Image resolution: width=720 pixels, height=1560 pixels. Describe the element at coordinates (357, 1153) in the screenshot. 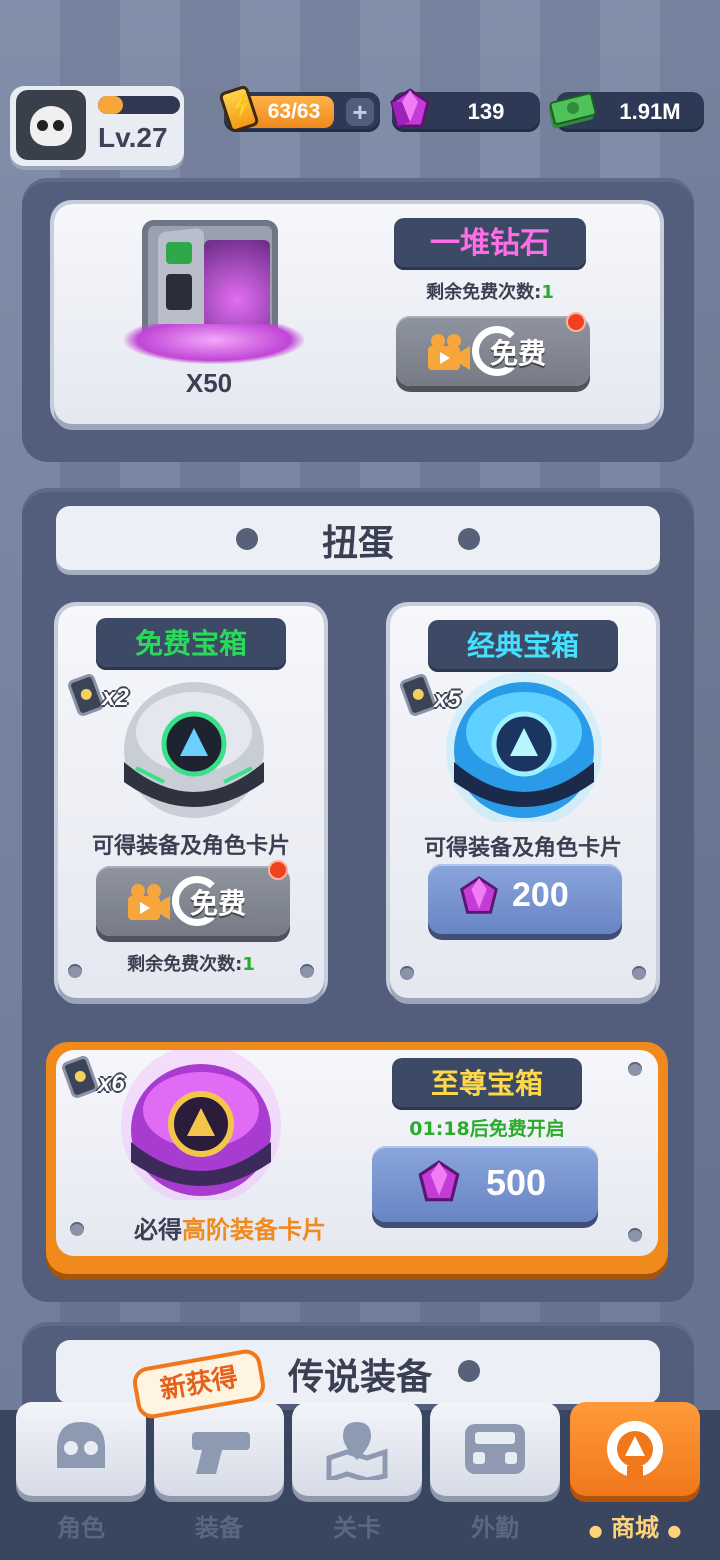

I see `supreme-box-card: x6 必得高阶装备卡片 至尊宝箱 01:18后免费开启 500` at that location.